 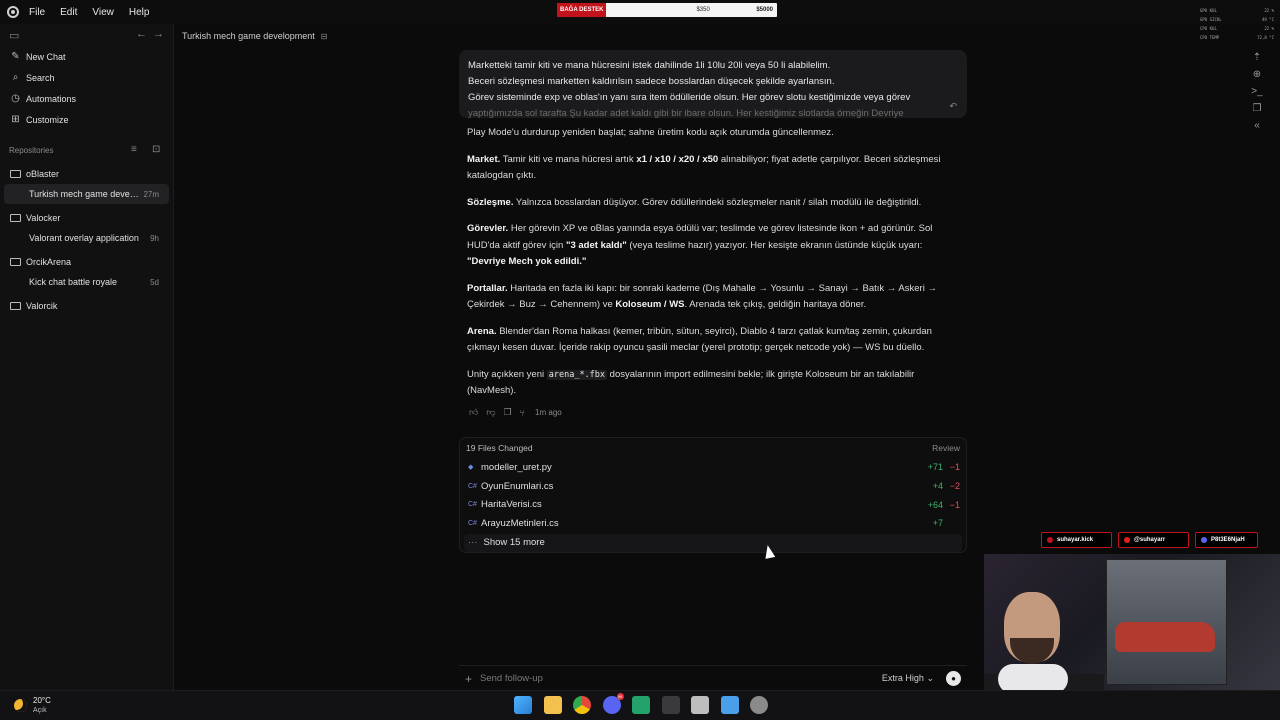 I want to click on filter-icon: ≡, so click(x=134, y=149).